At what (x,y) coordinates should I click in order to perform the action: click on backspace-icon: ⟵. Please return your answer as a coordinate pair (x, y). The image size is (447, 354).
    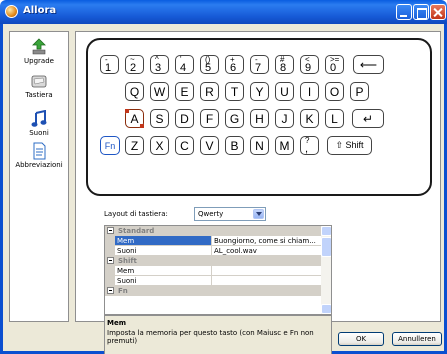
    Looking at the image, I should click on (368, 64).